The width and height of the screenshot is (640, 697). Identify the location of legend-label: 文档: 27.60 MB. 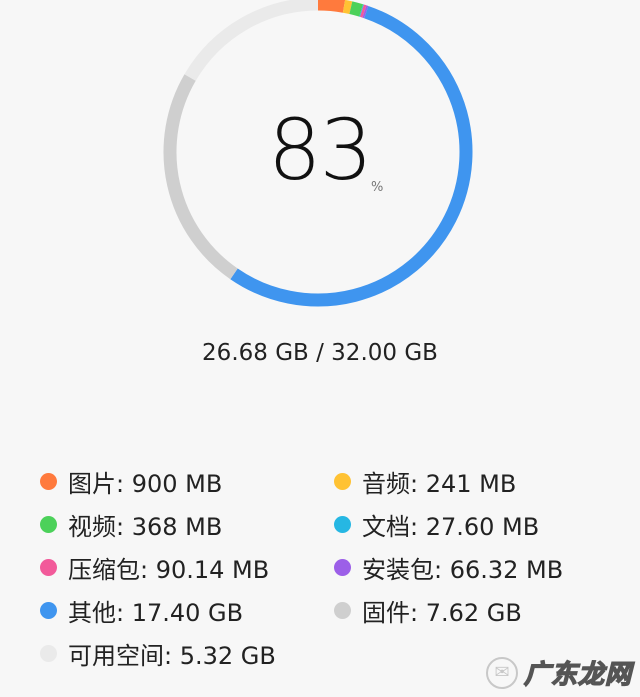
(451, 526).